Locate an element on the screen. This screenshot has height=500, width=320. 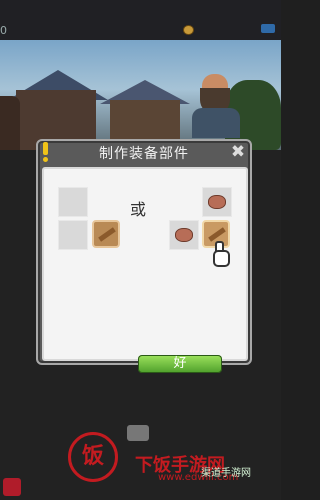
confirm-button: 好 is located at coordinates (180, 364).